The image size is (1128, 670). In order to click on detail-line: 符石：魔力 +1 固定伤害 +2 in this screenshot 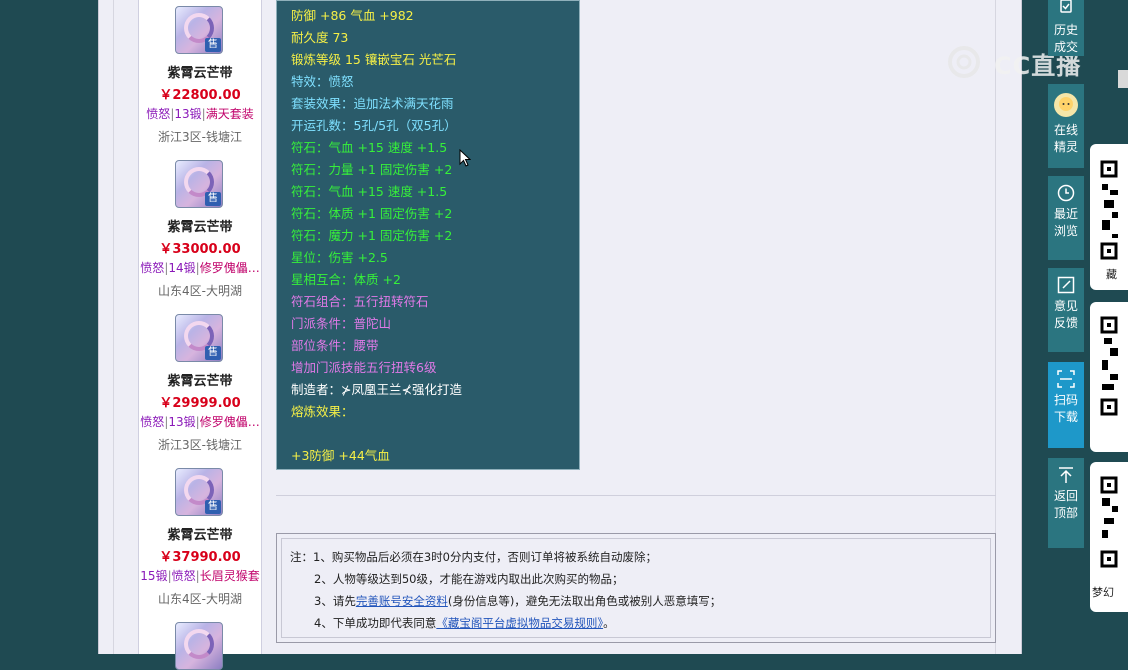, I will do `click(372, 235)`.